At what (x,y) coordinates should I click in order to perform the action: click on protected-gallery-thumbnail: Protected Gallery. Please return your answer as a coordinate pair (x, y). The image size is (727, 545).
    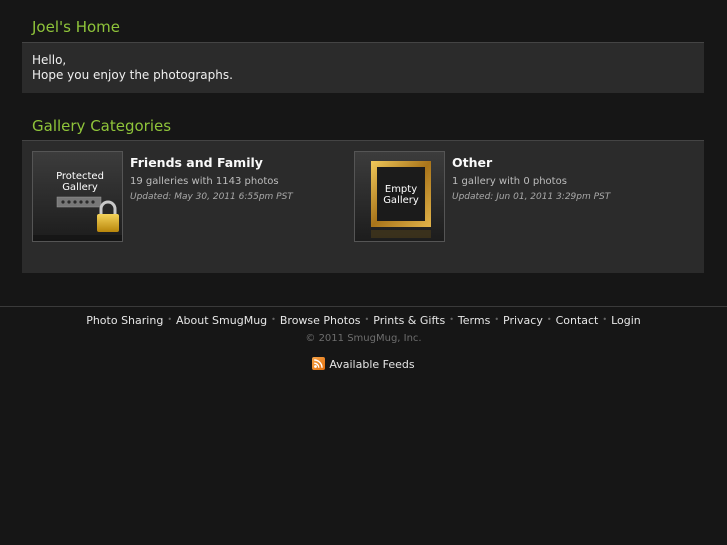
    Looking at the image, I should click on (77, 196).